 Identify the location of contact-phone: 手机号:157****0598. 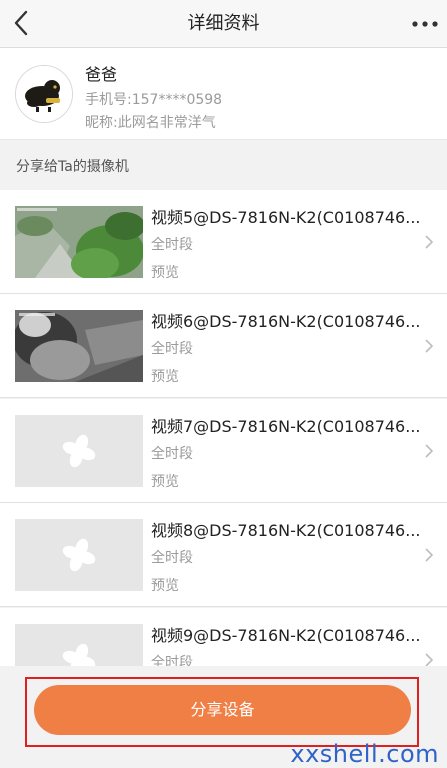
(154, 100).